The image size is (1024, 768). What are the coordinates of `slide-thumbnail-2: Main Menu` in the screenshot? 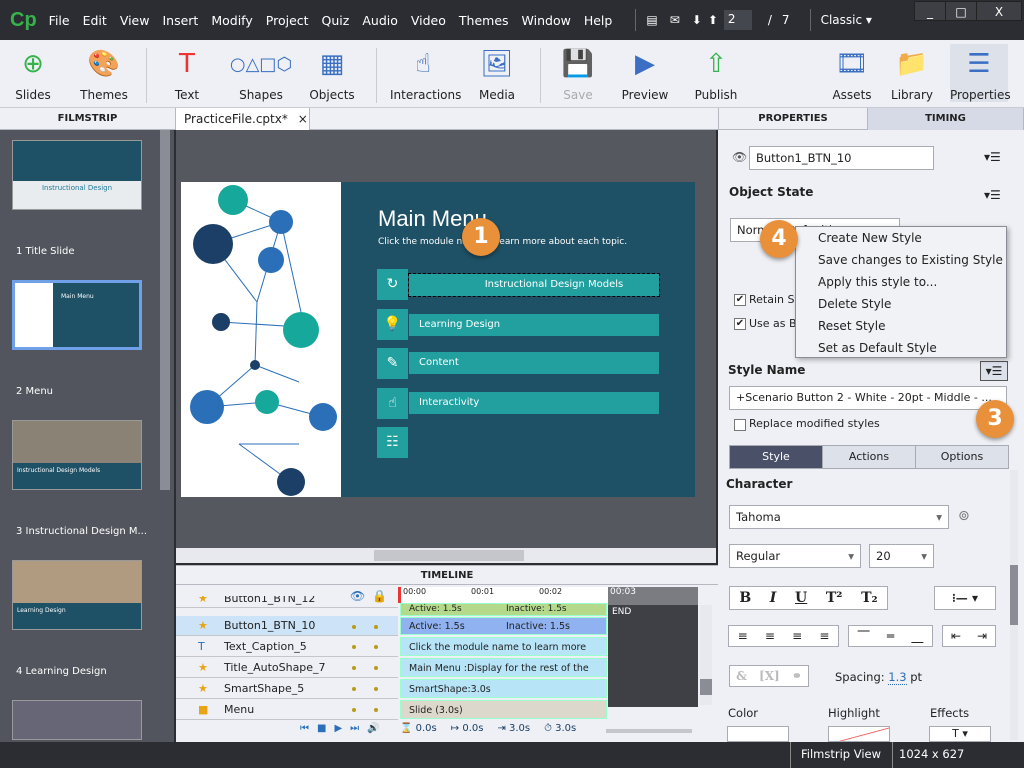 It's located at (77, 315).